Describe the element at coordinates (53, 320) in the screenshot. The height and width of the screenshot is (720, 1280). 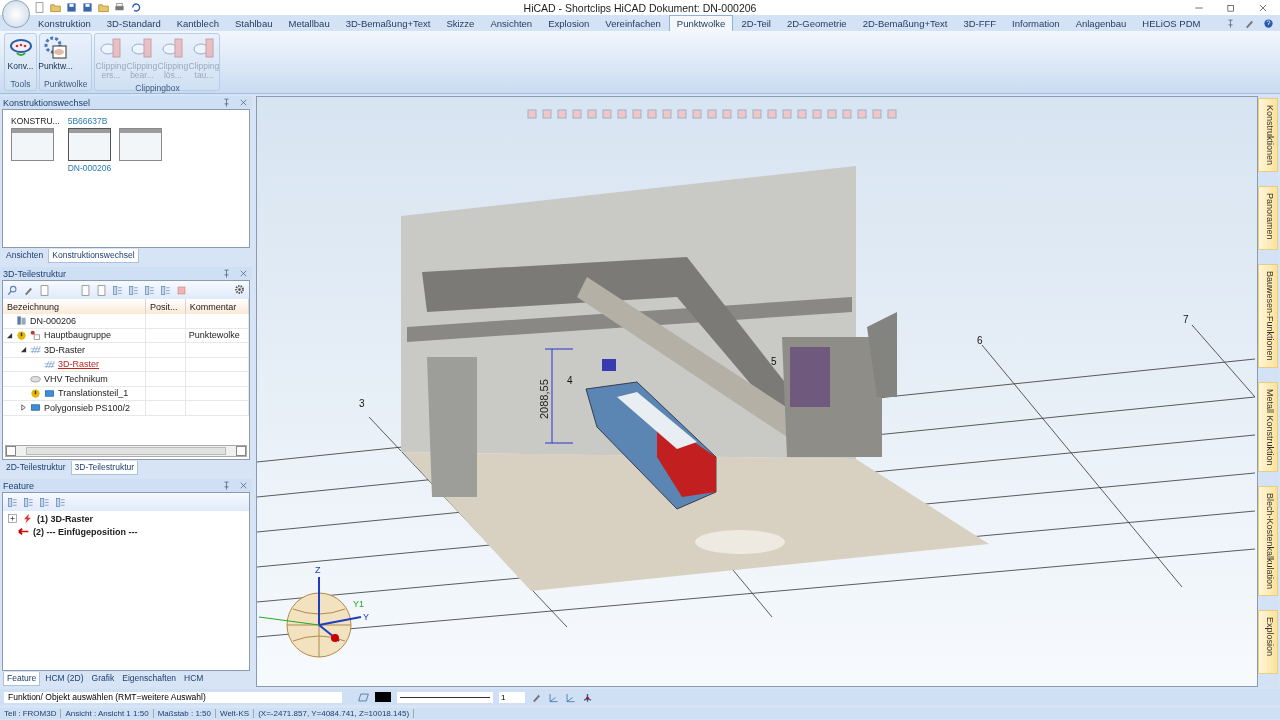
I see `tree-item-label: DN-000206` at that location.